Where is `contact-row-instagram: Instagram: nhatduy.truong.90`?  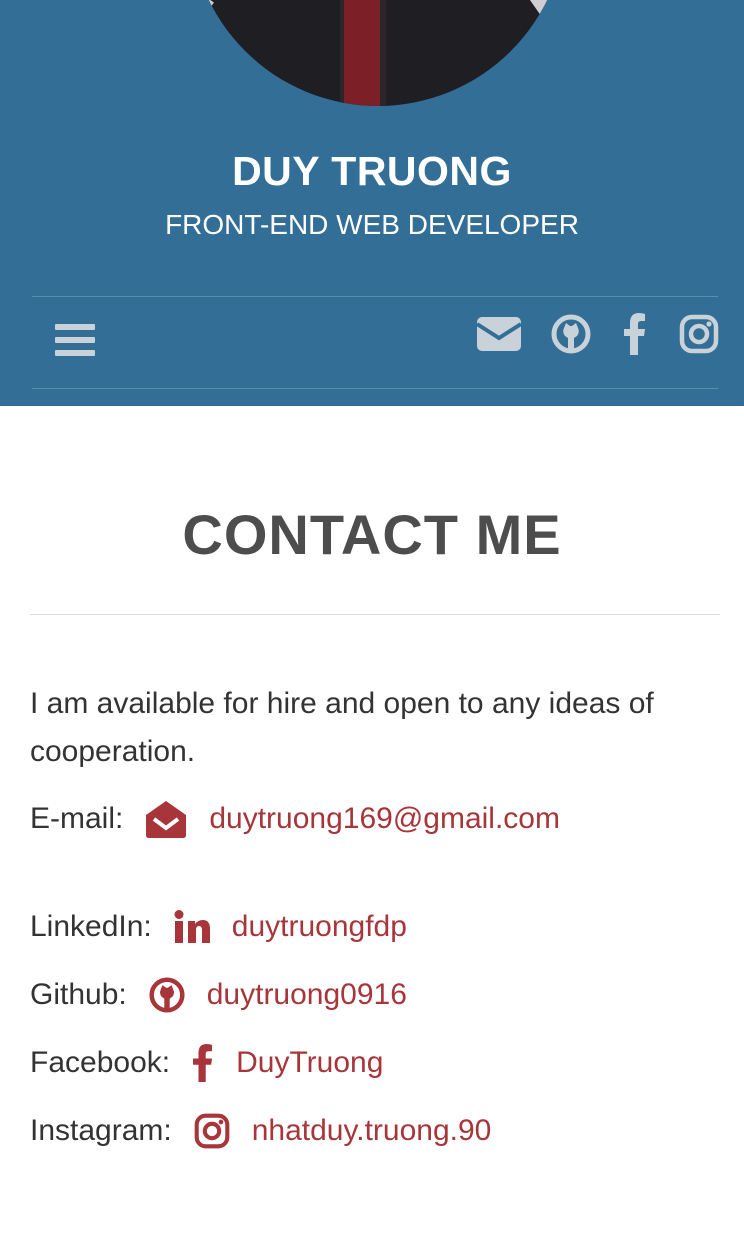 contact-row-instagram: Instagram: nhatduy.truong.90 is located at coordinates (260, 1131).